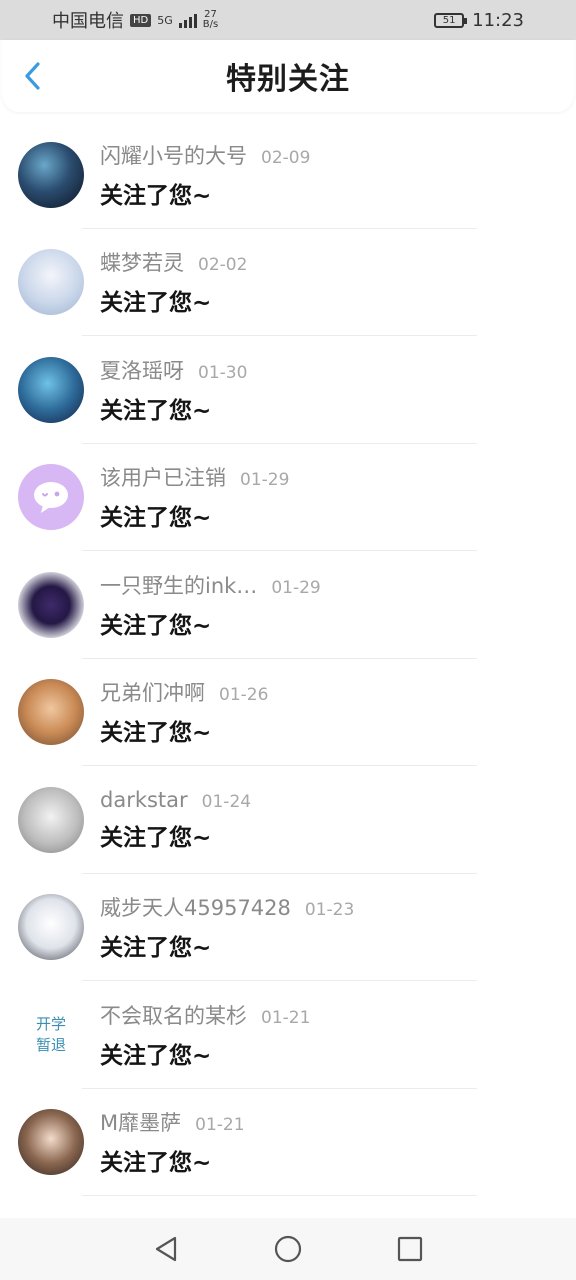 The height and width of the screenshot is (1280, 576). What do you see at coordinates (194, 497) in the screenshot?
I see `item-text: 该用户已注销 01-29 关注了您~` at bounding box center [194, 497].